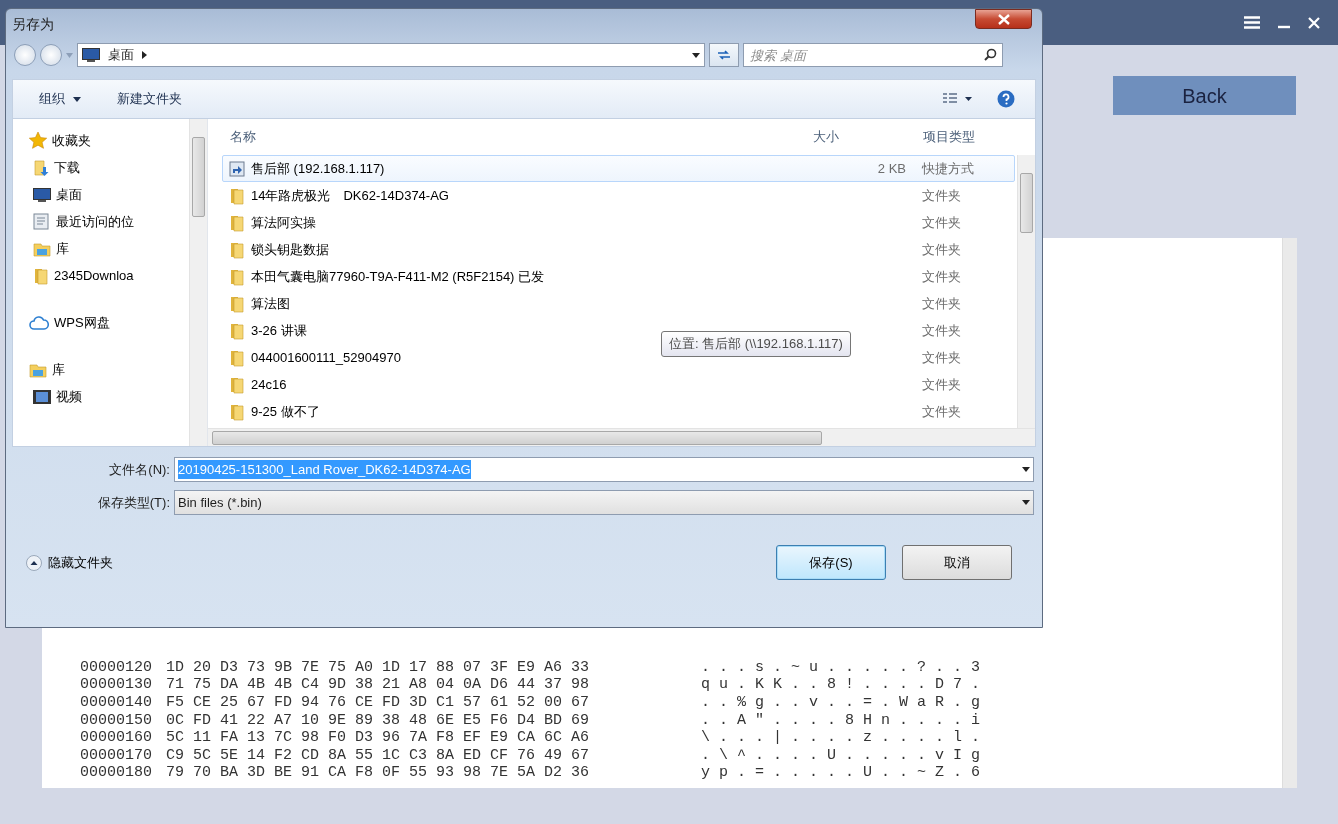  I want to click on shortcut-icon, so click(237, 168).